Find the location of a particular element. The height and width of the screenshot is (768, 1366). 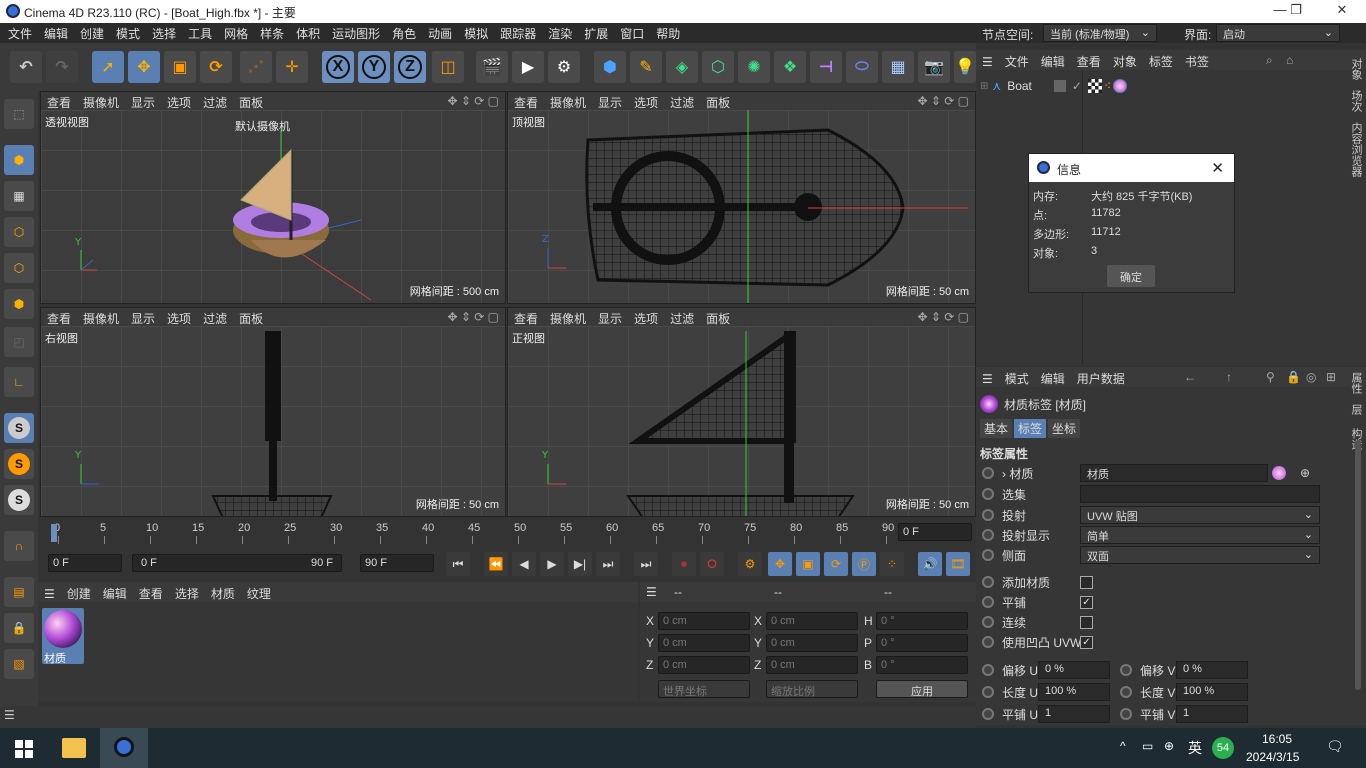

side-select: 双面 ⌄ is located at coordinates (1200, 555).